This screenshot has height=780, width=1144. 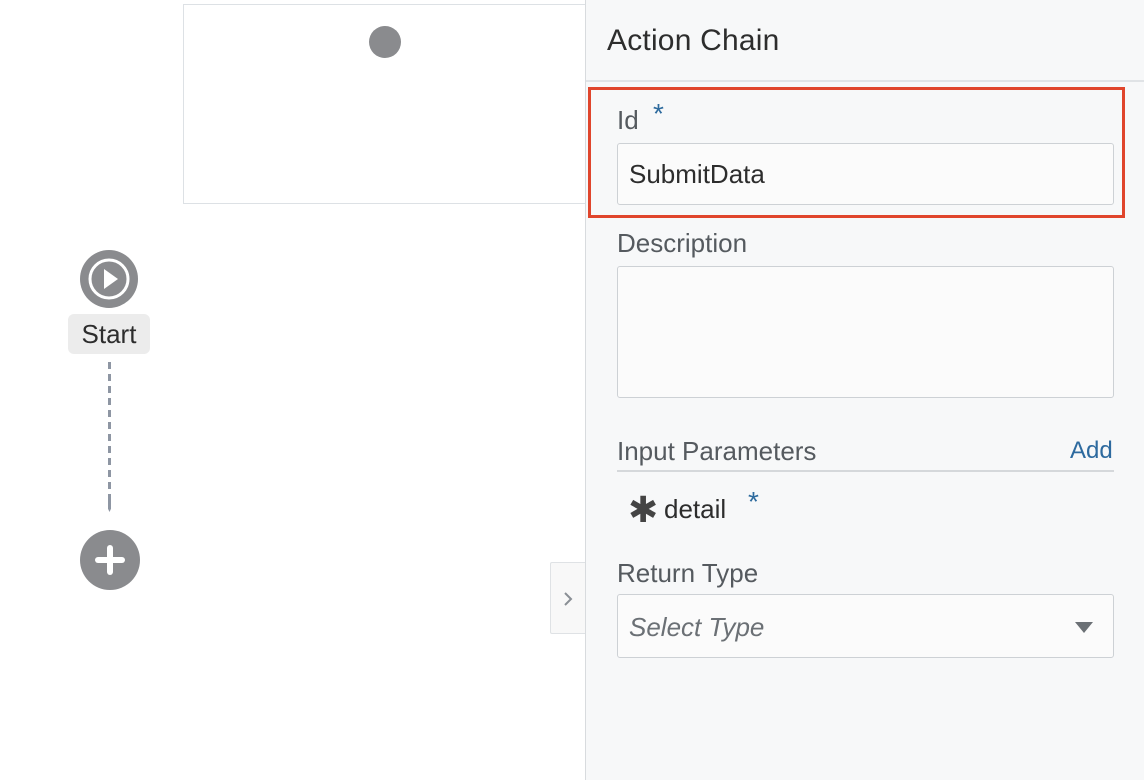 I want to click on plus-icon, so click(x=110, y=560).